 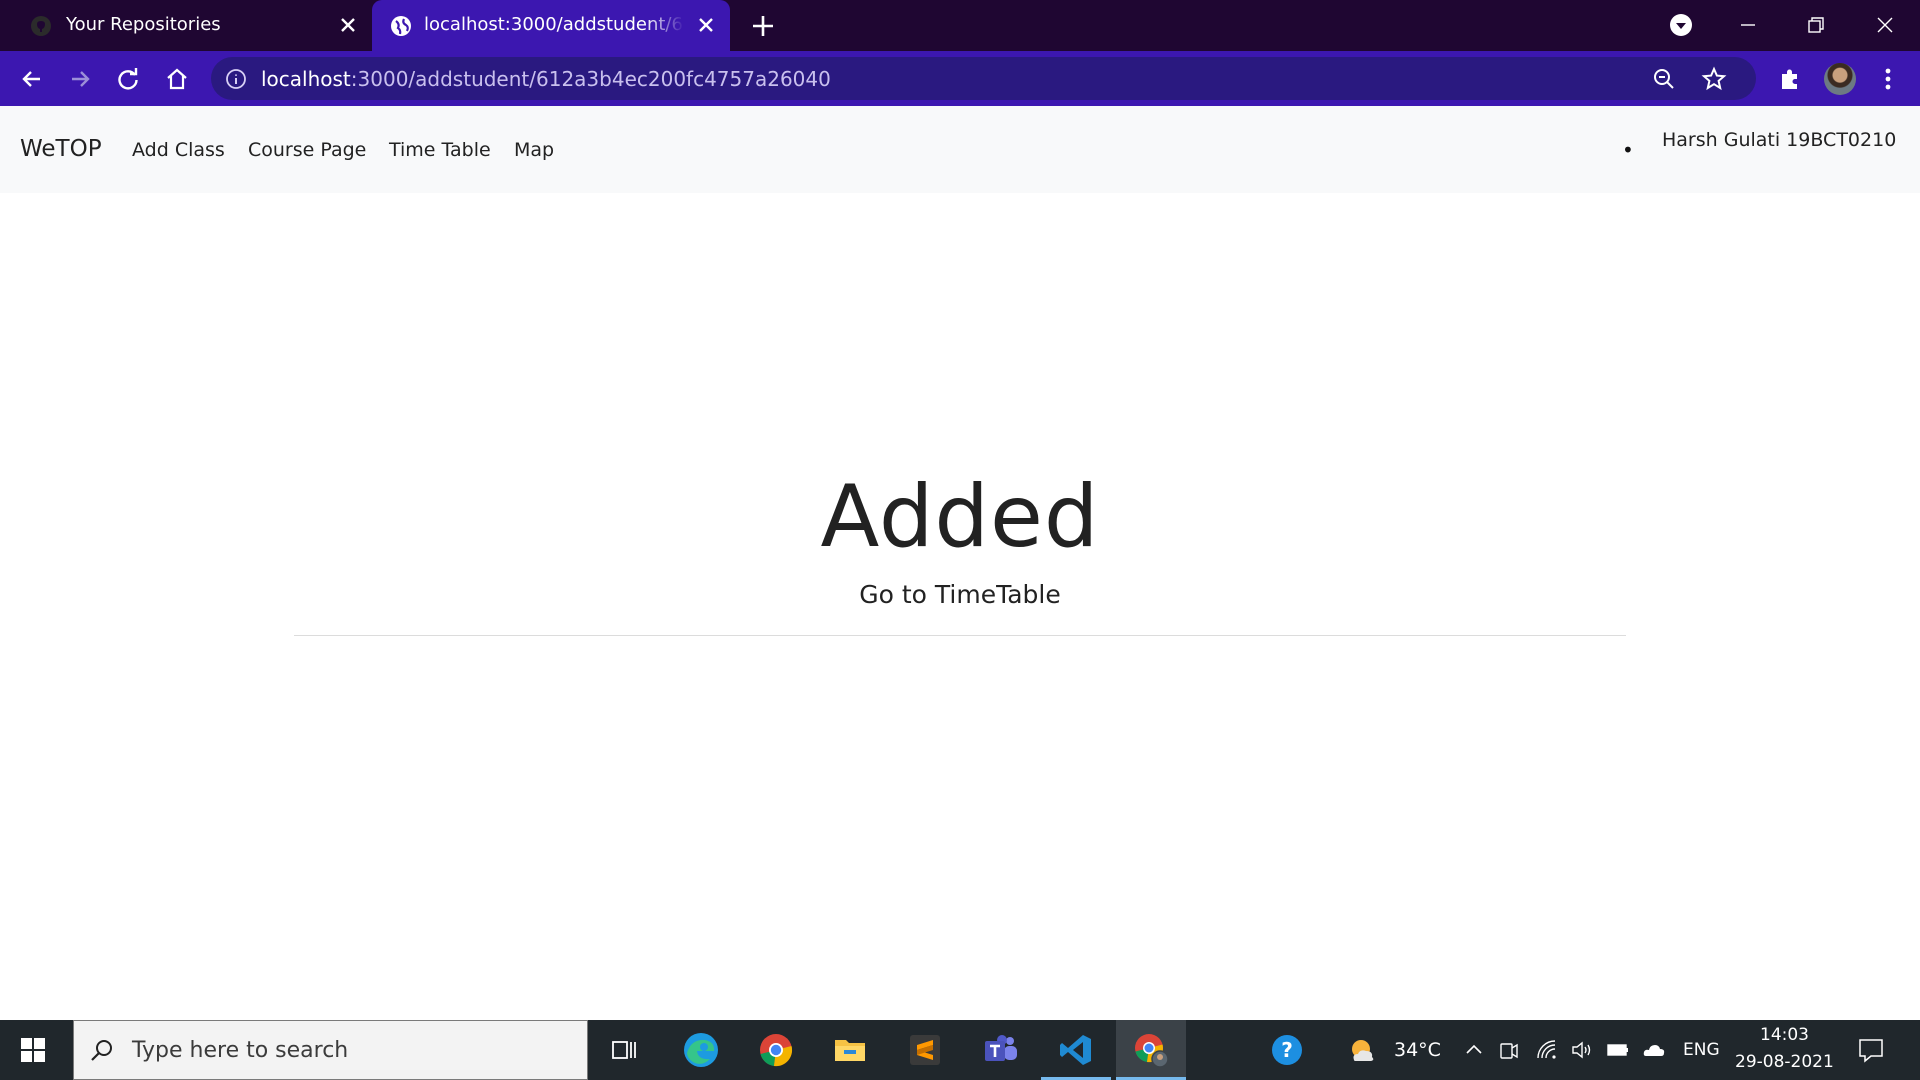 I want to click on file-explorer-button, so click(x=850, y=1050).